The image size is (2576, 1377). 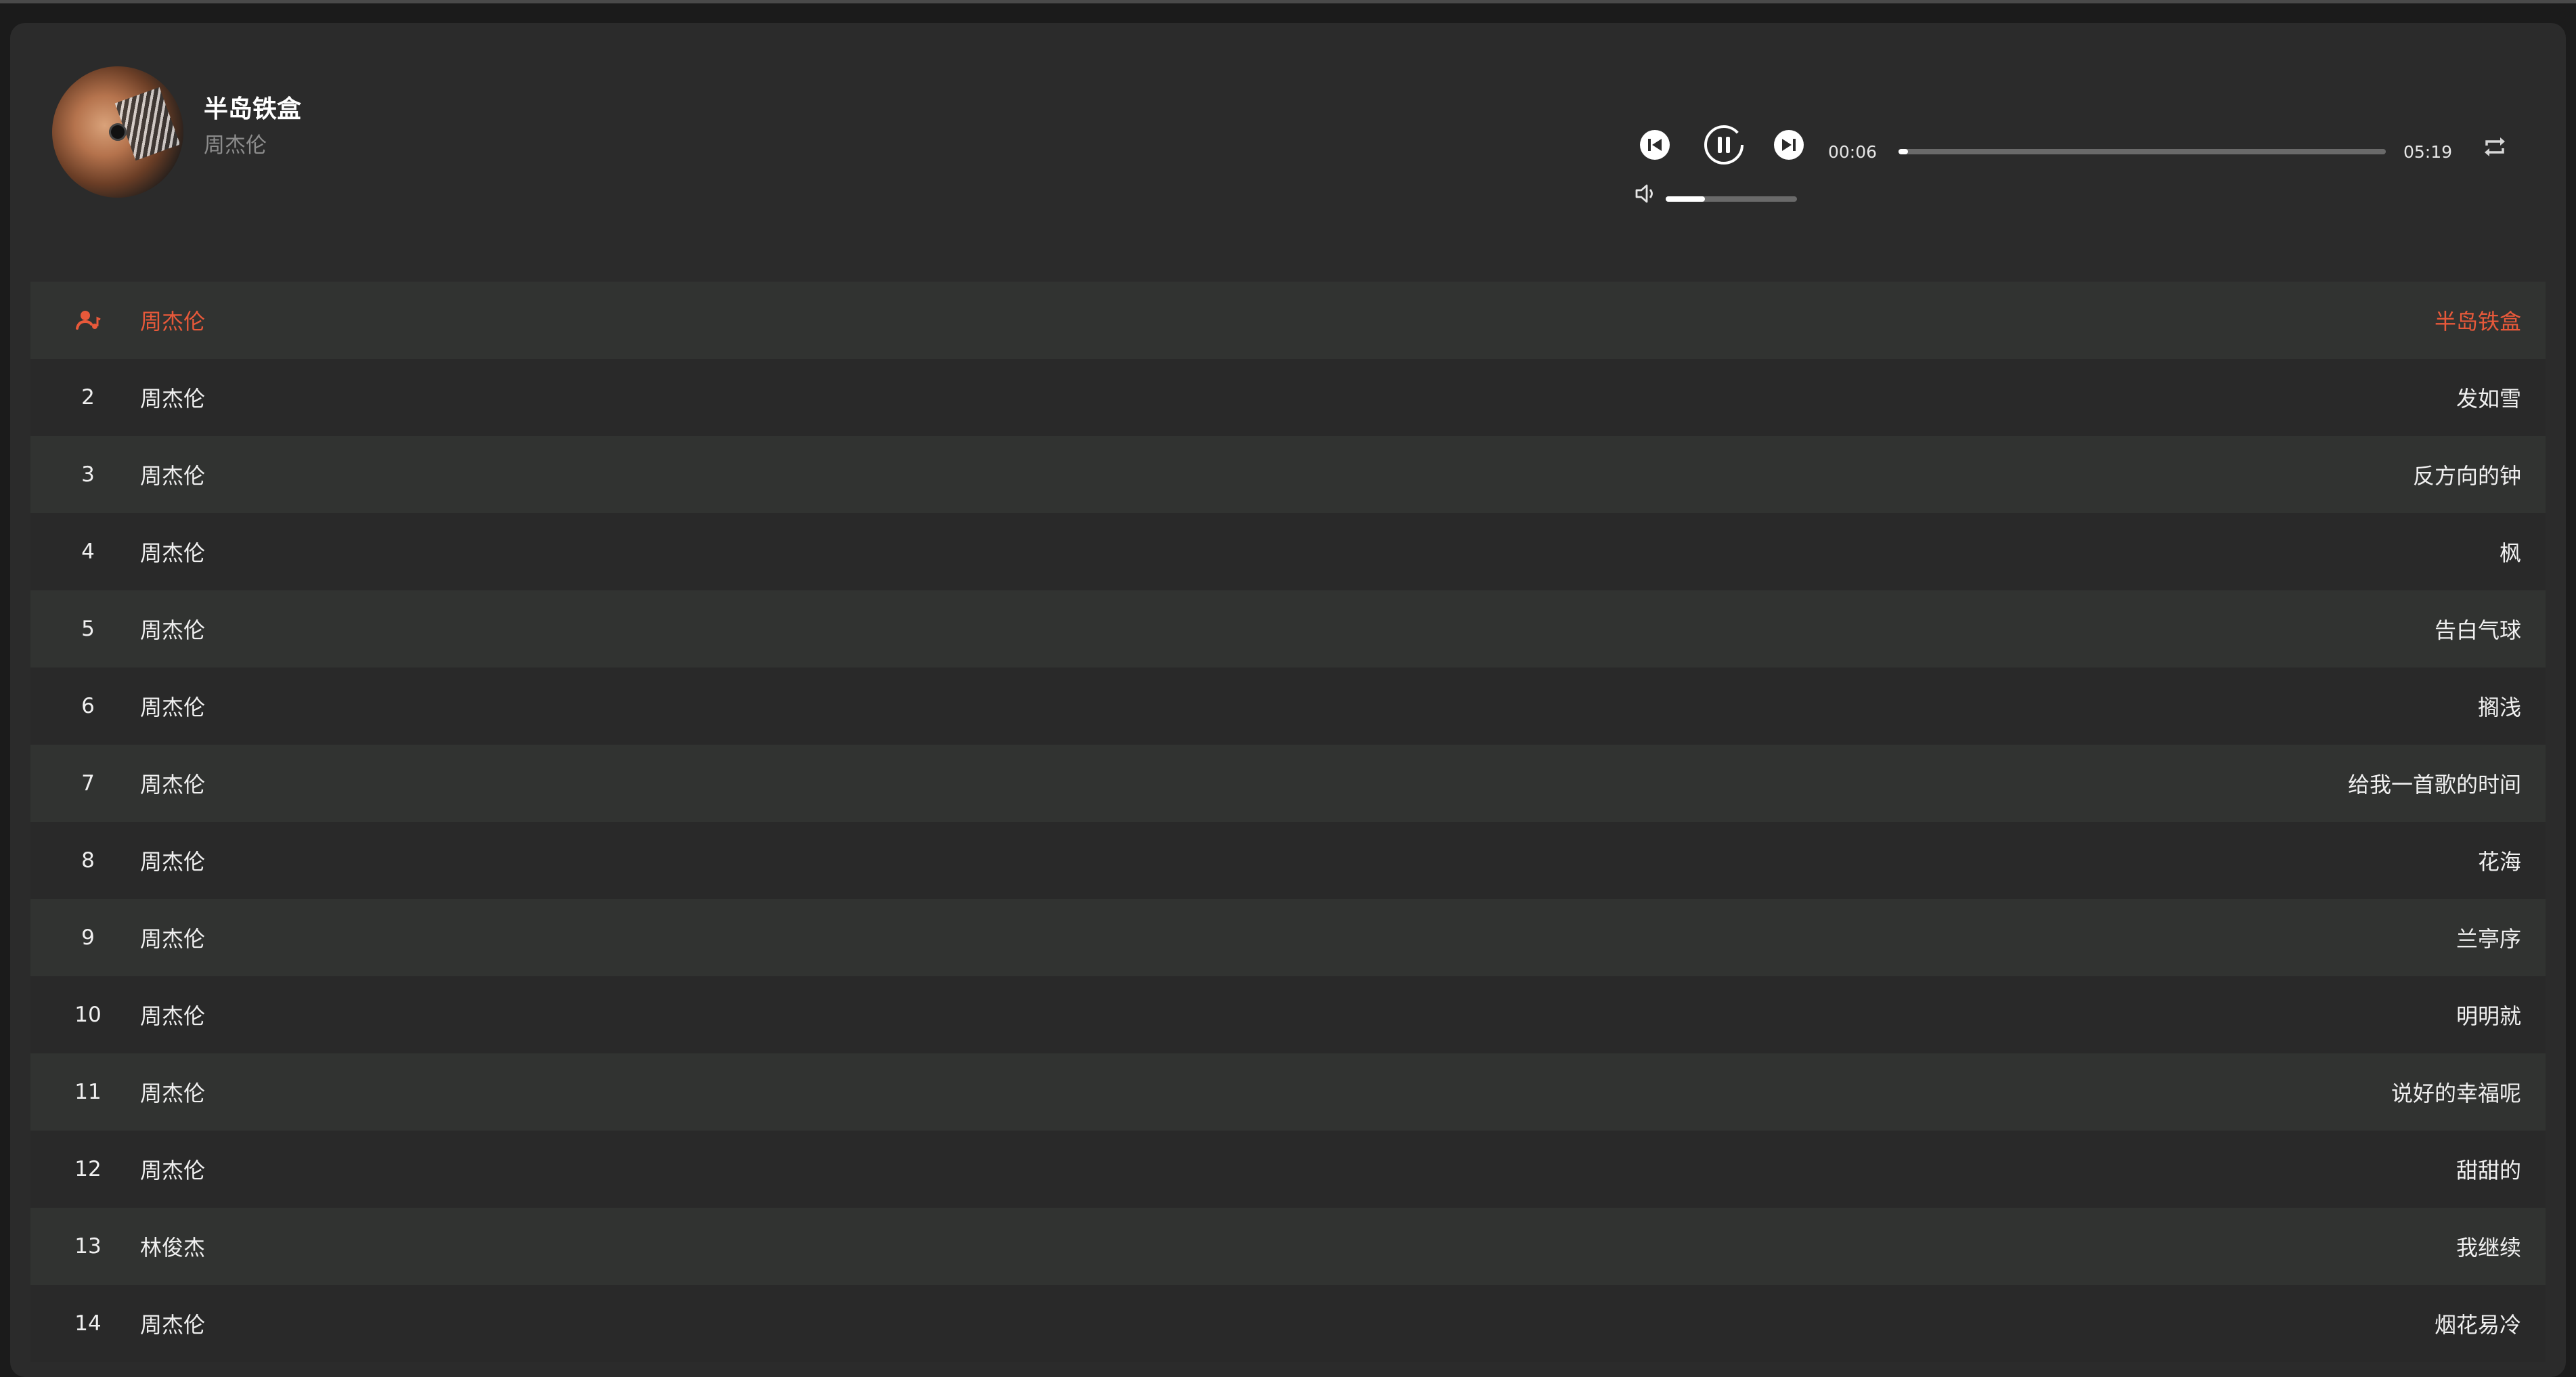 I want to click on volume-button, so click(x=1645, y=193).